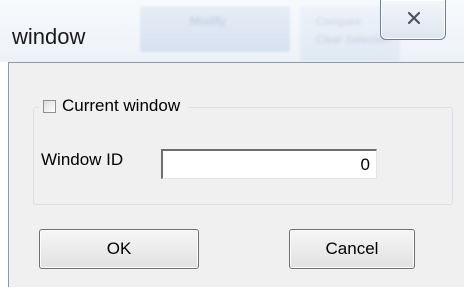  I want to click on window-id-label: Window ID, so click(82, 159).